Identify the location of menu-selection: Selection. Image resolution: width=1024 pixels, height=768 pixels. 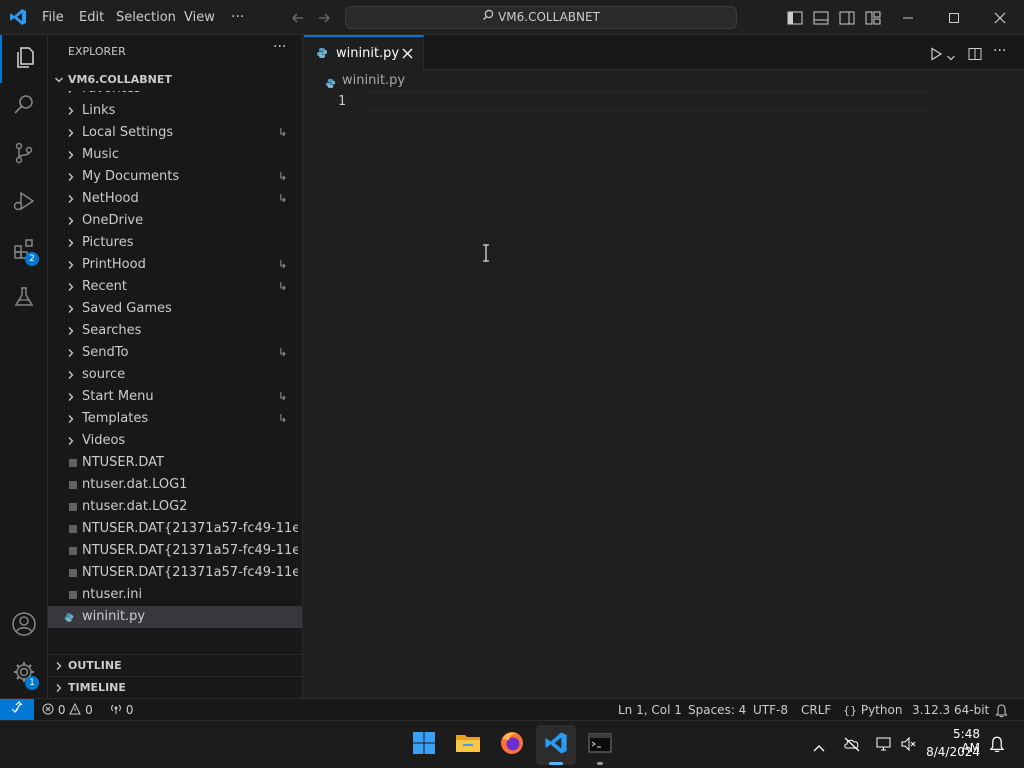
(146, 17).